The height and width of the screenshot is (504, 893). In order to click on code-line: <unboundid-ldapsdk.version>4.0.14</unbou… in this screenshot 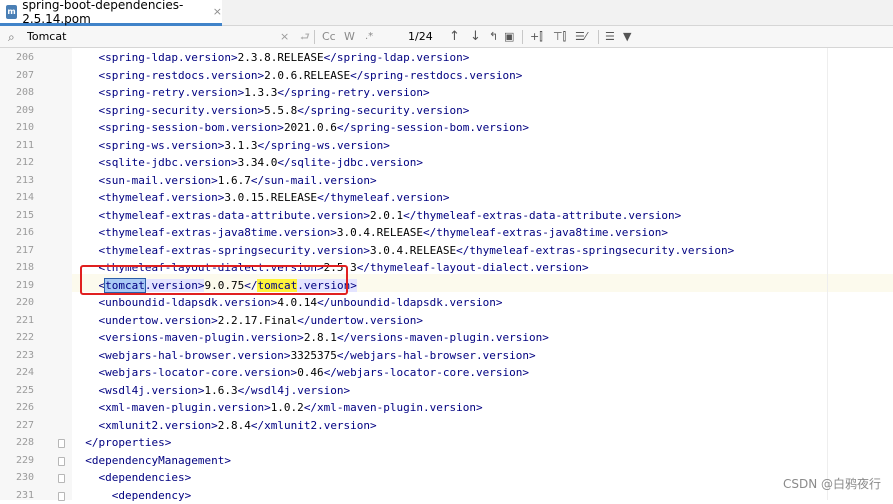, I will do `click(287, 303)`.